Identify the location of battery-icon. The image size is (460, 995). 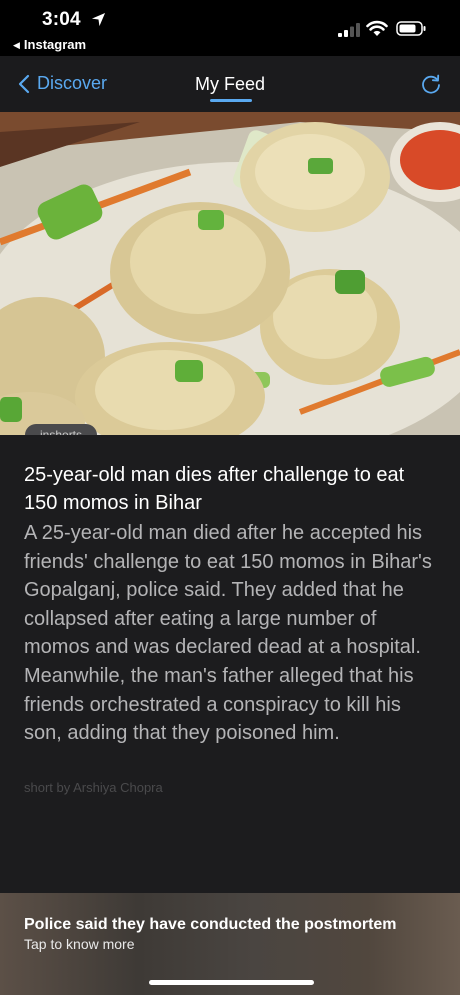
(411, 28).